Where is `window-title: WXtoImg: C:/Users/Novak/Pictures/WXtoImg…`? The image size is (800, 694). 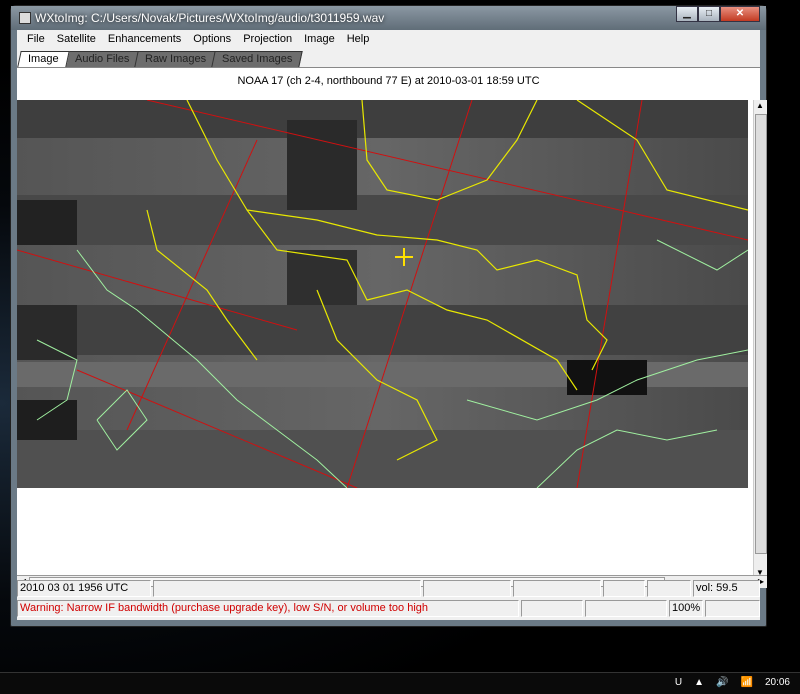 window-title: WXtoImg: C:/Users/Novak/Pictures/WXtoImg… is located at coordinates (210, 18).